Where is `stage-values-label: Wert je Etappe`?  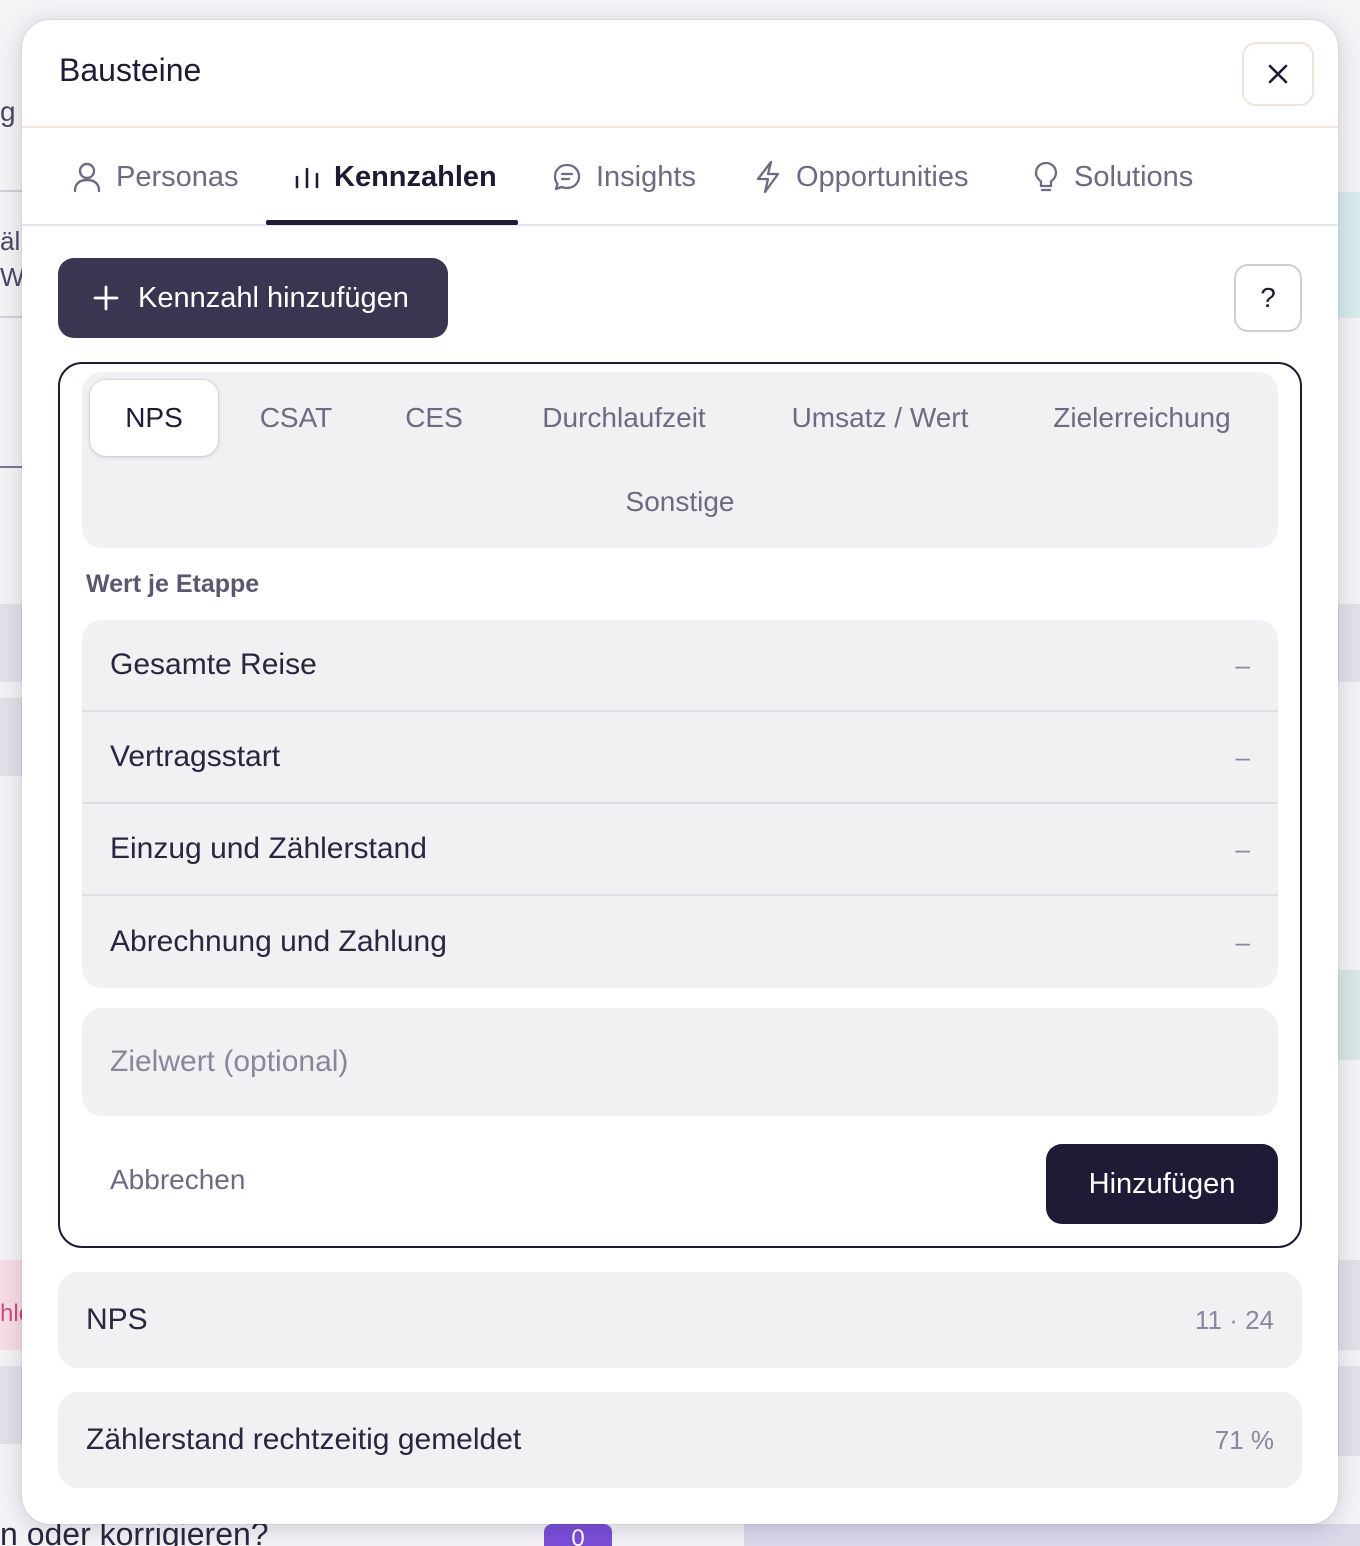 stage-values-label: Wert je Etappe is located at coordinates (173, 584).